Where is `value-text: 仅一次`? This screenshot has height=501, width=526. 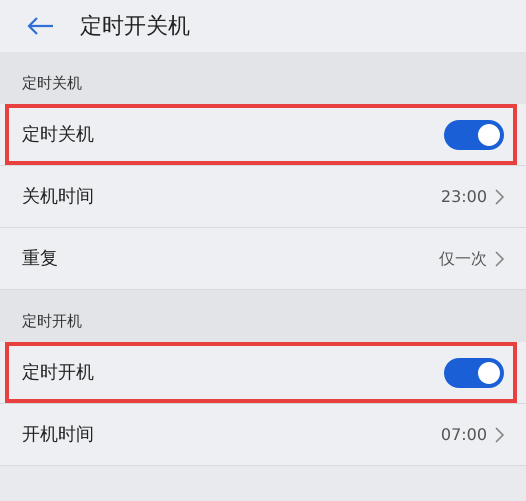
value-text: 仅一次 is located at coordinates (463, 259).